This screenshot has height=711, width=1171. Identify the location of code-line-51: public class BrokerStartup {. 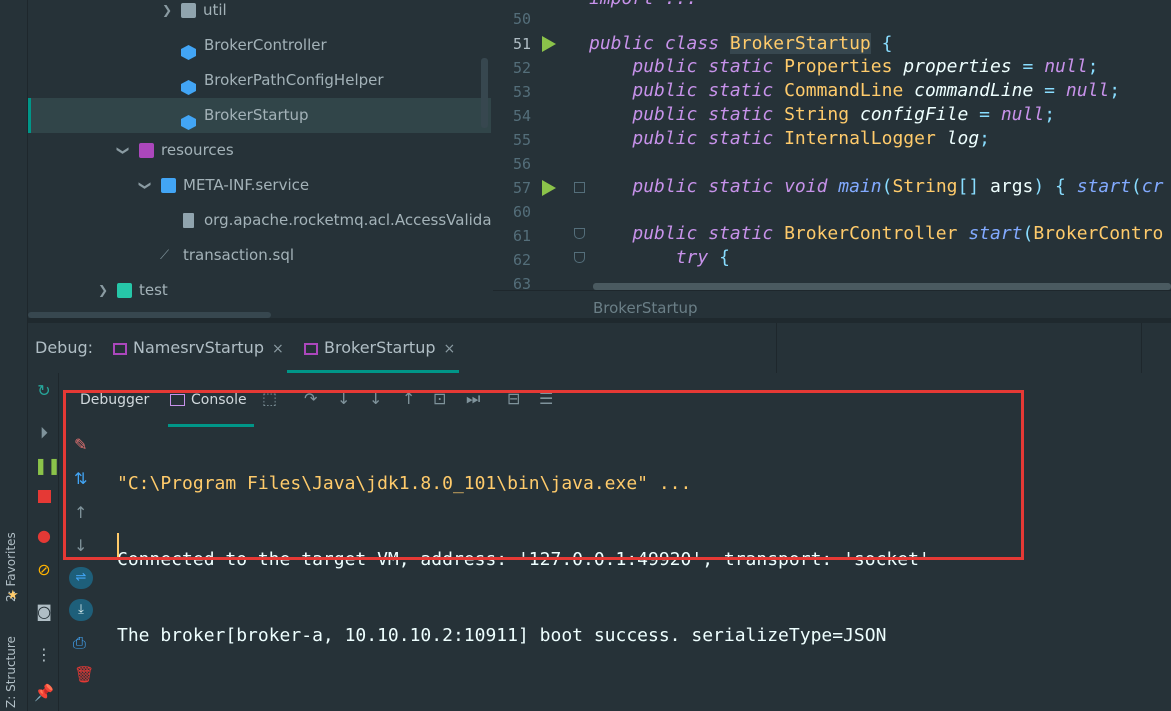
(741, 43).